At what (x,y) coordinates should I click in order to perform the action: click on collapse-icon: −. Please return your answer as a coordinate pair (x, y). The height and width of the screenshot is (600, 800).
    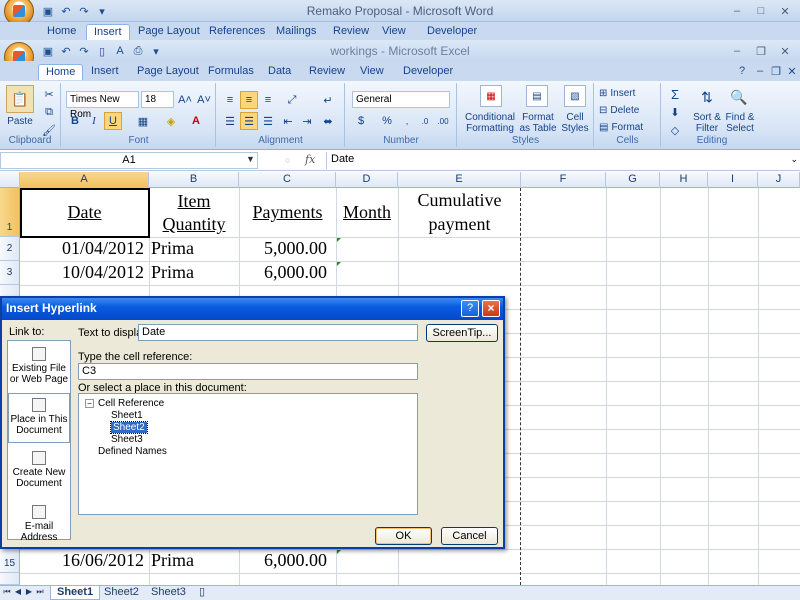
    Looking at the image, I should click on (89, 403).